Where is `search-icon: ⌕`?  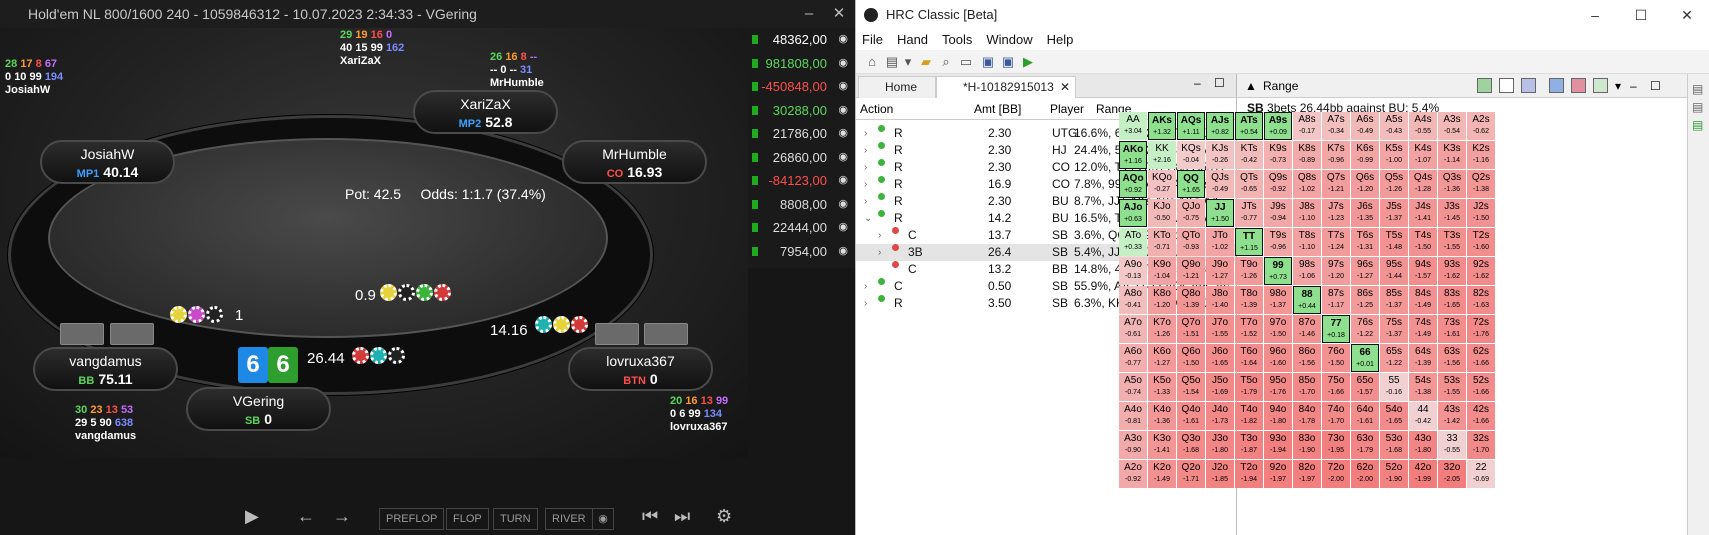 search-icon: ⌕ is located at coordinates (946, 62).